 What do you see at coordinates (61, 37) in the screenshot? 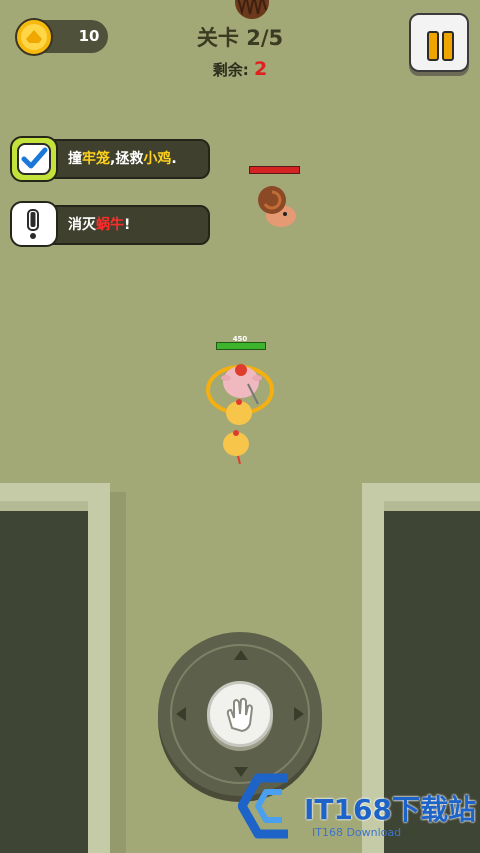
I see `coin-counter: 10` at bounding box center [61, 37].